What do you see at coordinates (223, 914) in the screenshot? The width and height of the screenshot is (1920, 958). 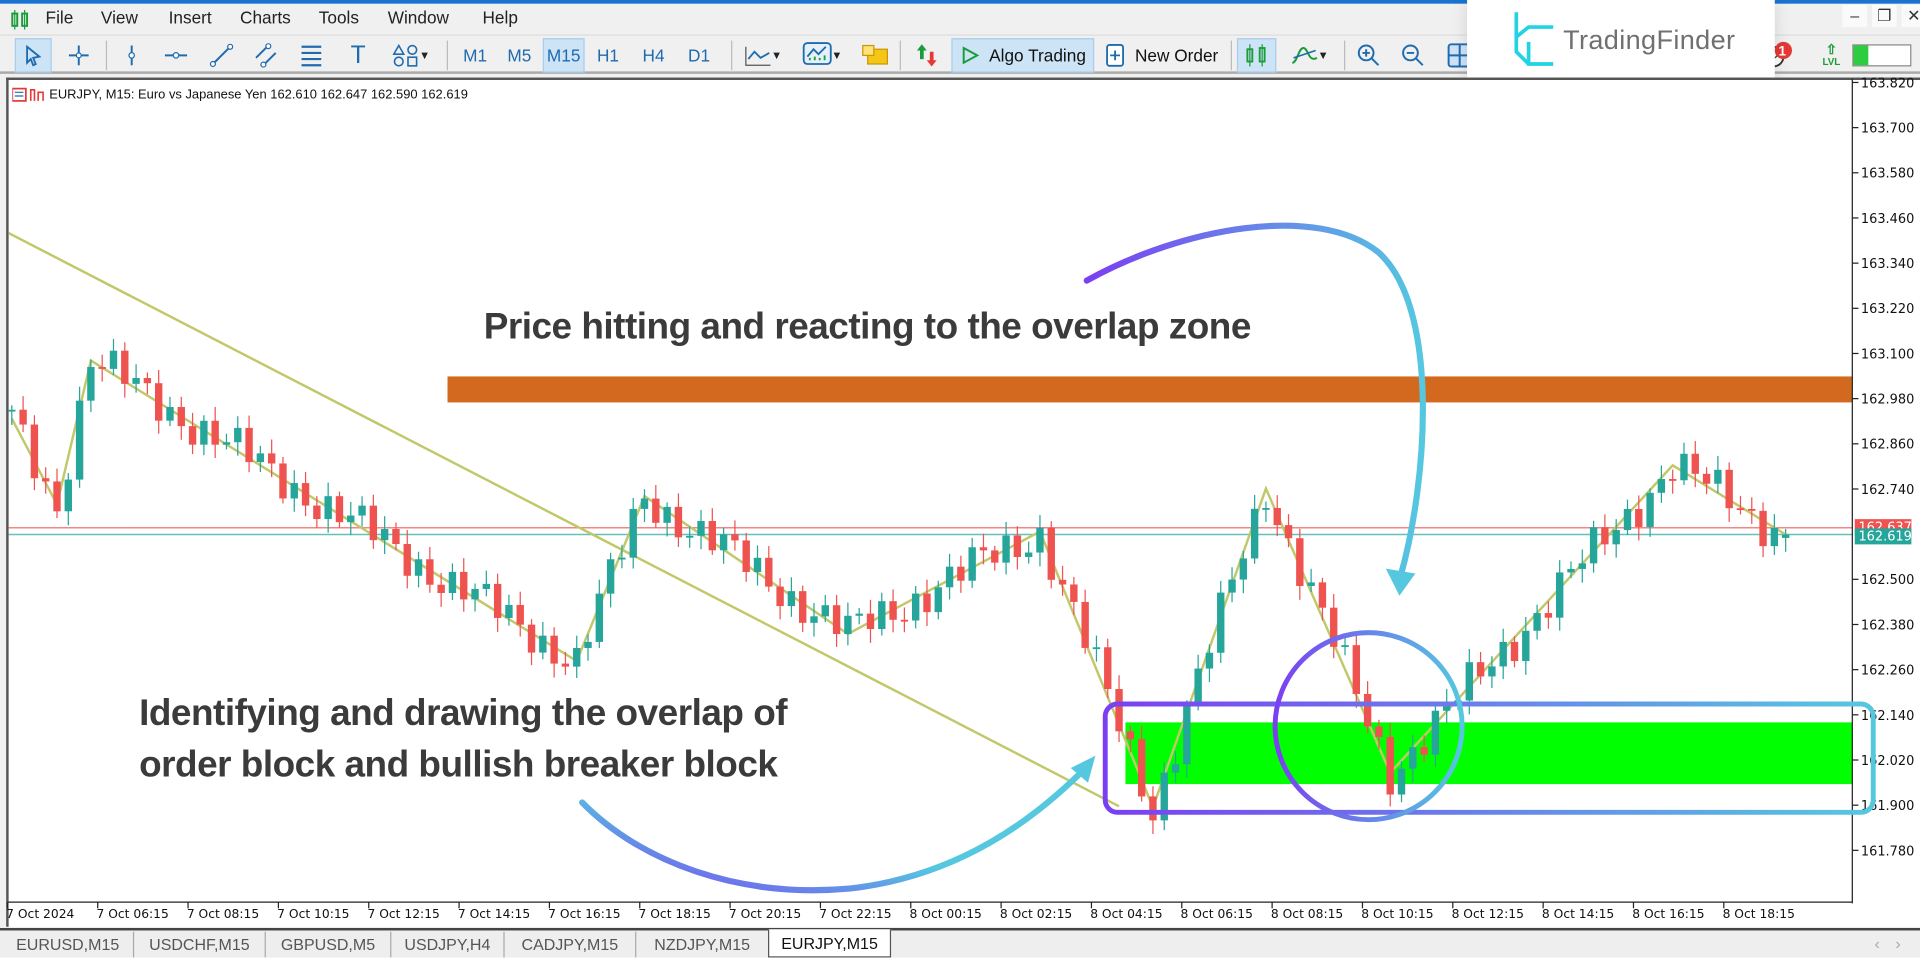 I see `time-axis-label: 7 Oct 08:15` at bounding box center [223, 914].